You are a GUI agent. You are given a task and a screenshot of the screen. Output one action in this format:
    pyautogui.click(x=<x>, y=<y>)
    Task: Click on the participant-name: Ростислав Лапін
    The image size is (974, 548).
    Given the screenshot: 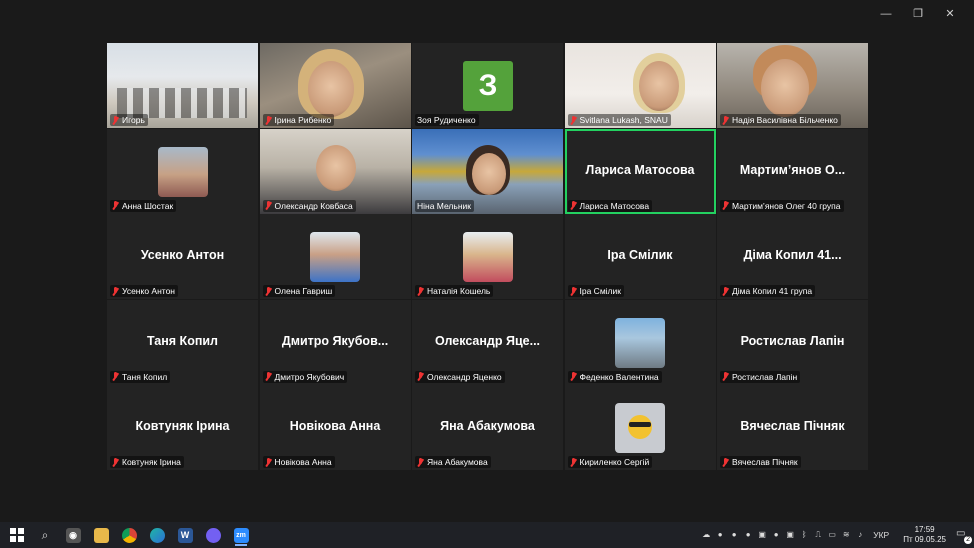 What is the action you would take?
    pyautogui.click(x=760, y=376)
    